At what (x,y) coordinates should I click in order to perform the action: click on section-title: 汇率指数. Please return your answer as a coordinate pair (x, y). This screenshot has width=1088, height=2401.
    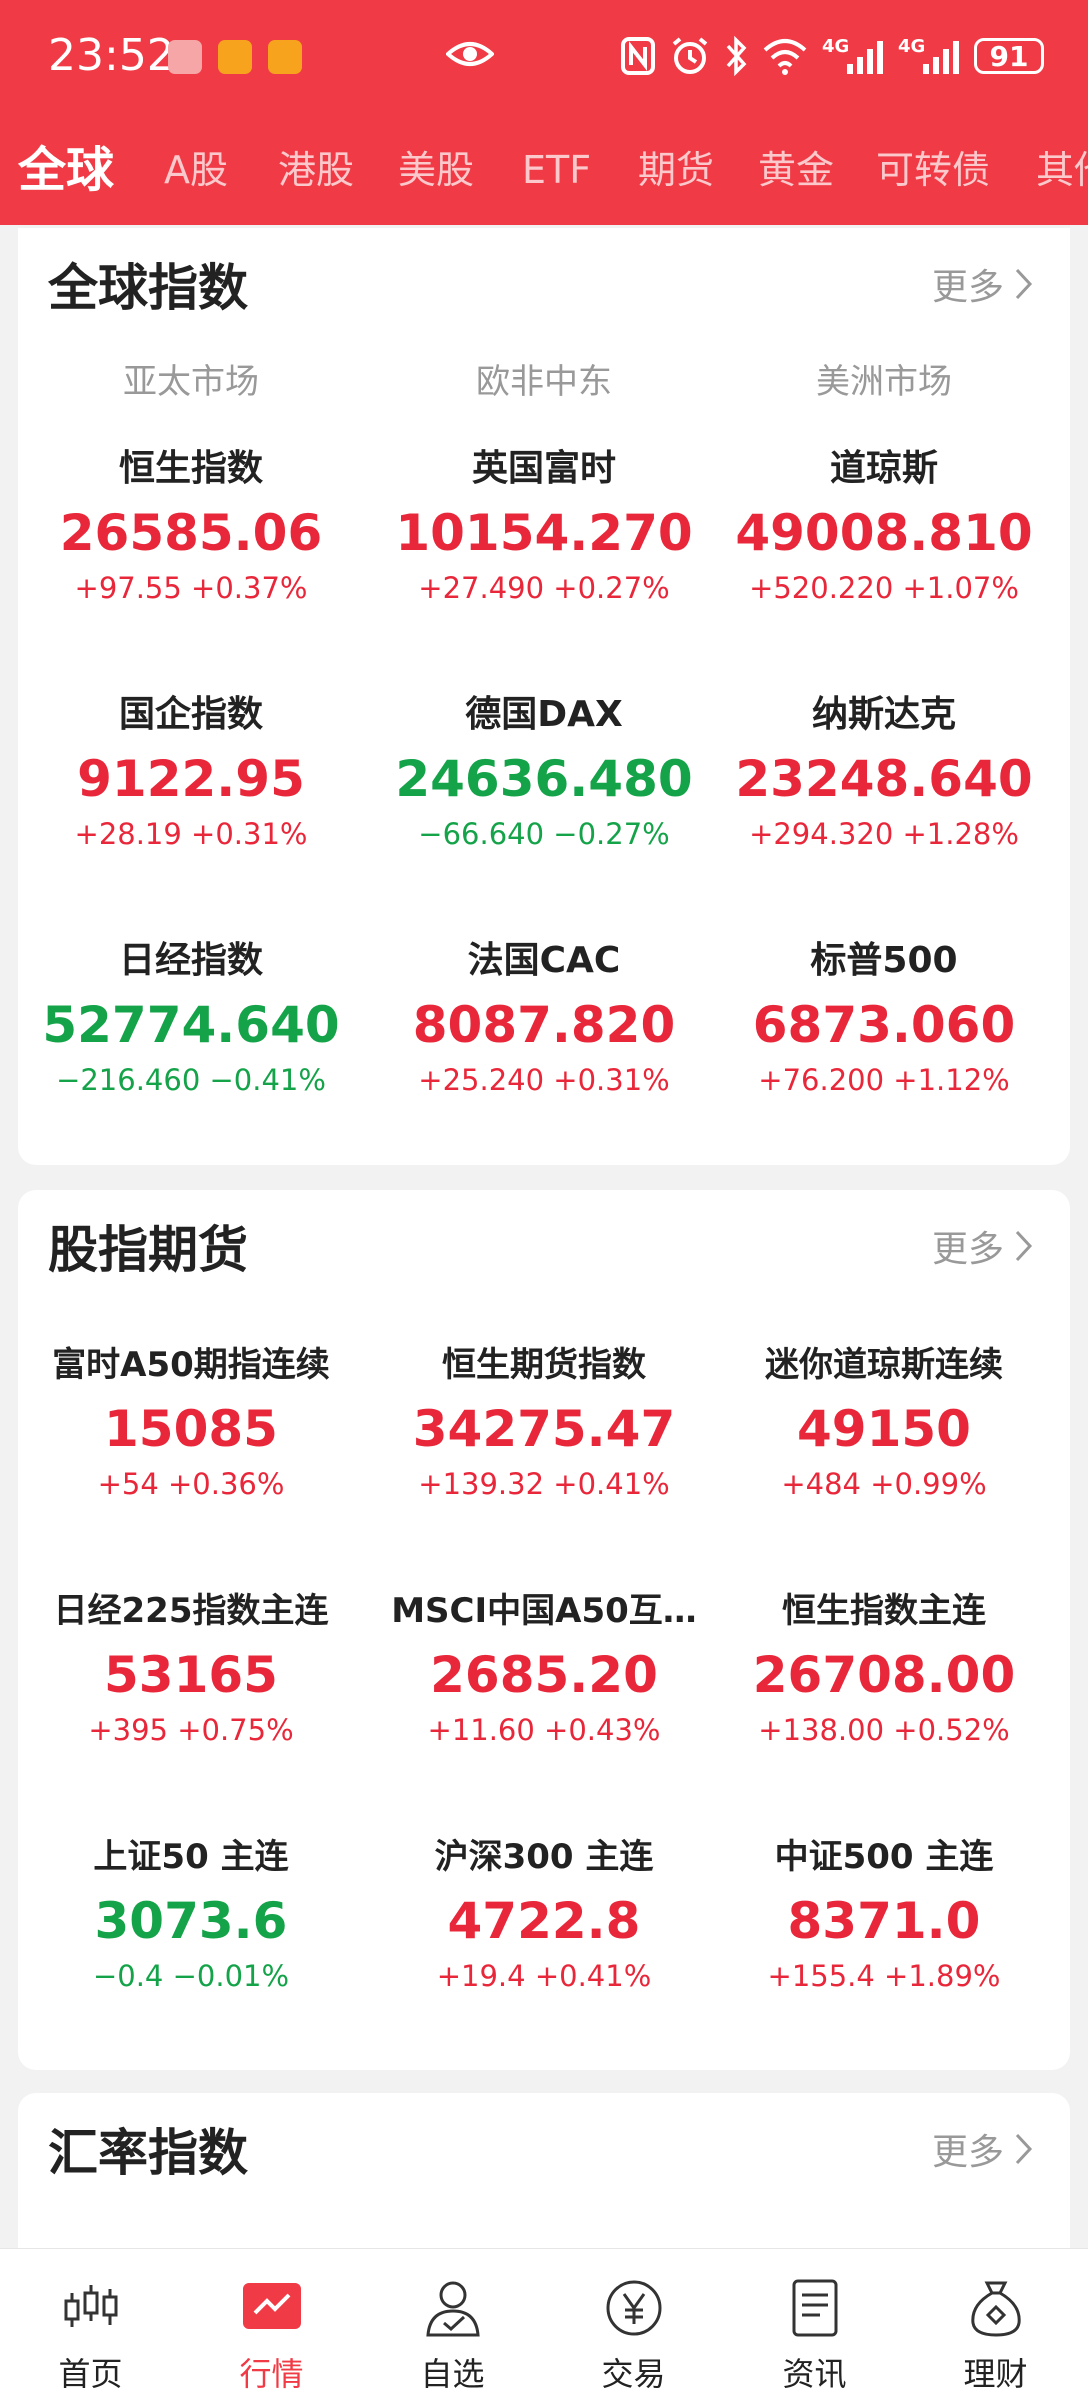
    Looking at the image, I should click on (148, 2153).